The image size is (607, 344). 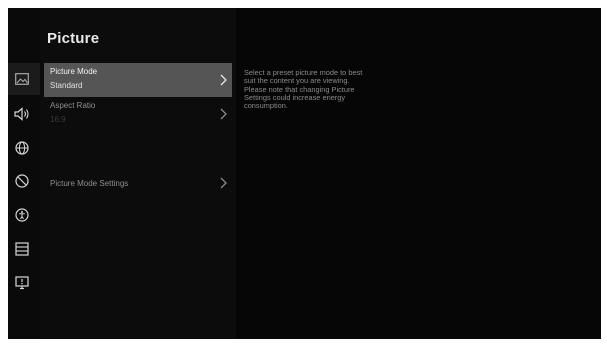 What do you see at coordinates (138, 114) in the screenshot?
I see `menu-item-aspect-ratio: Aspect Ratio 16:9` at bounding box center [138, 114].